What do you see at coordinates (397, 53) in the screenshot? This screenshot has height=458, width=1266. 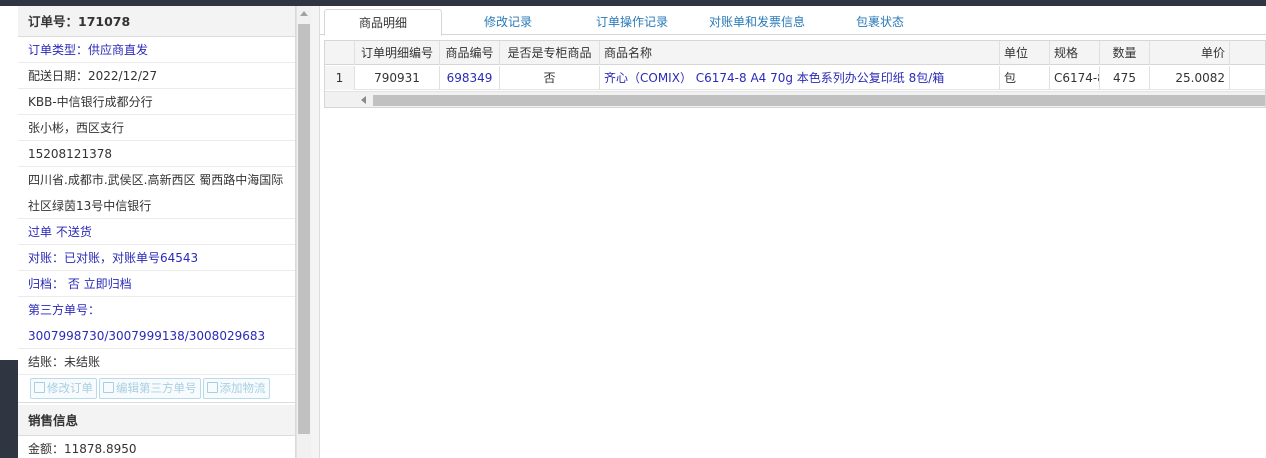 I see `column-header-detail-id: 订单明细编号` at bounding box center [397, 53].